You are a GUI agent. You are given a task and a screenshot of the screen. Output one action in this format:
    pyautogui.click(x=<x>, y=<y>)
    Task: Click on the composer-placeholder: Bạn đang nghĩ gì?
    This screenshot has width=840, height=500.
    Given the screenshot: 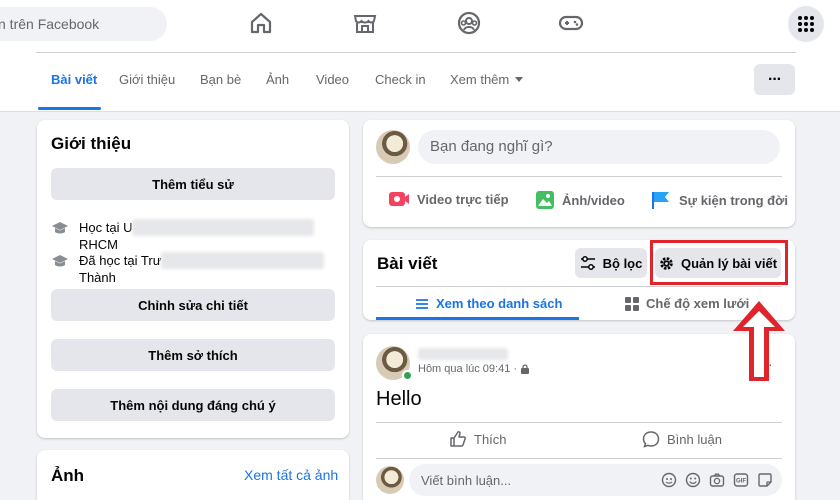 What is the action you would take?
    pyautogui.click(x=491, y=146)
    